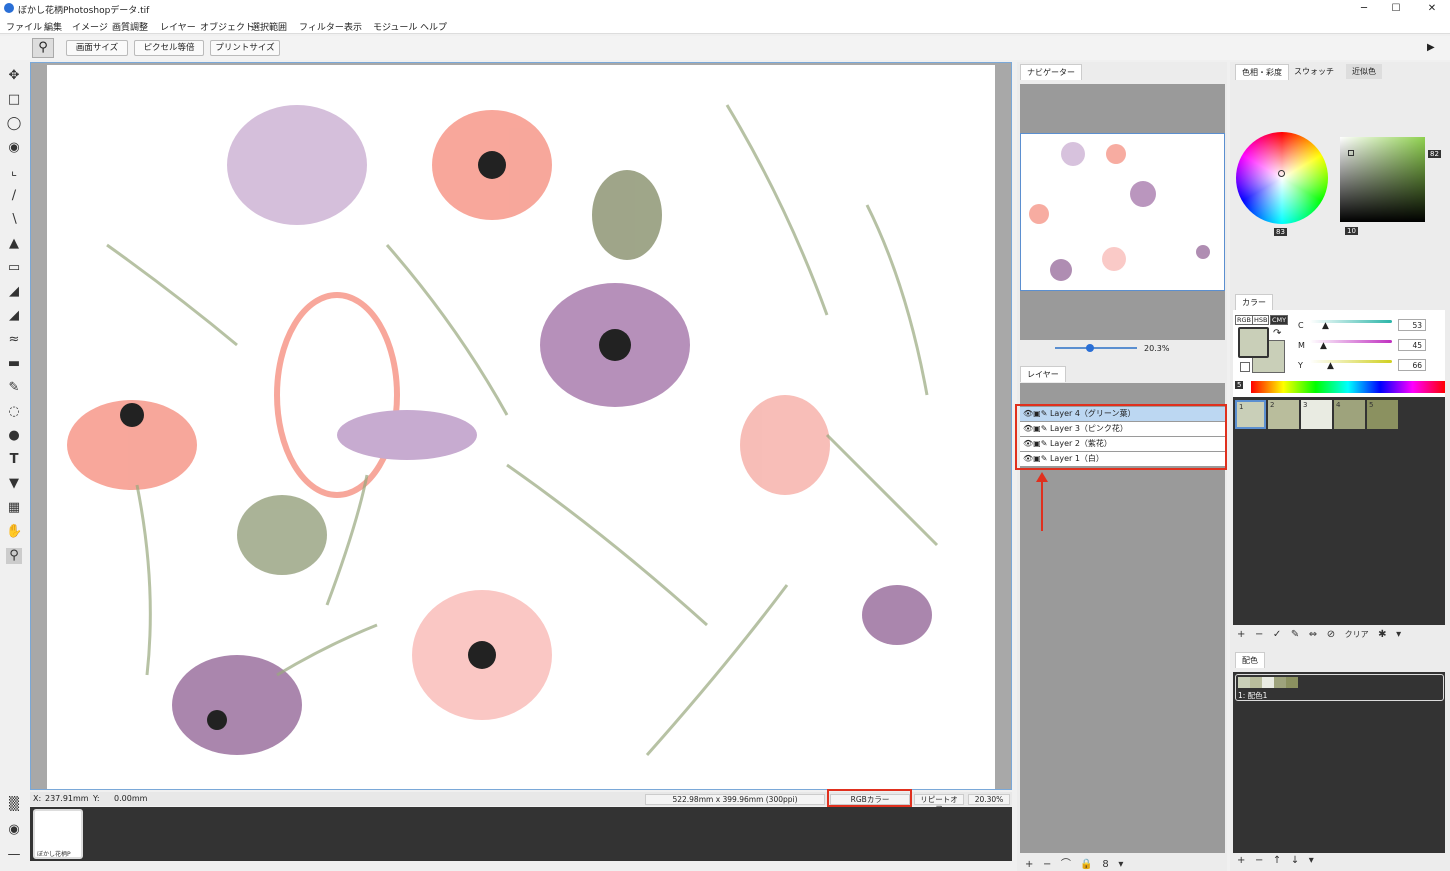 Image resolution: width=1450 pixels, height=871 pixels. I want to click on move-up-icon: ↑, so click(1277, 860).